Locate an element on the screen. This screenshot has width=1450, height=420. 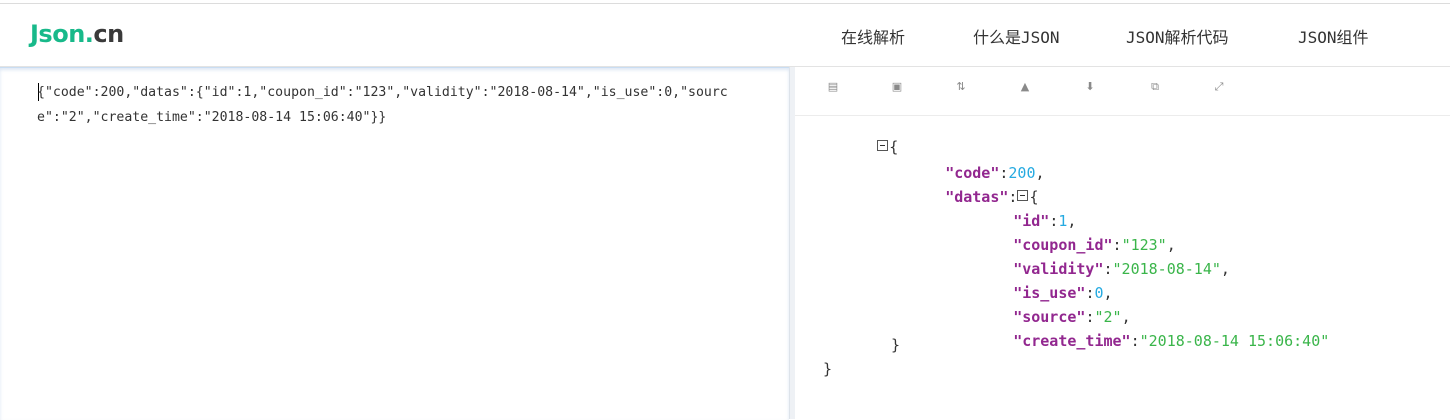
download-icon: ⬇ is located at coordinates (1090, 87).